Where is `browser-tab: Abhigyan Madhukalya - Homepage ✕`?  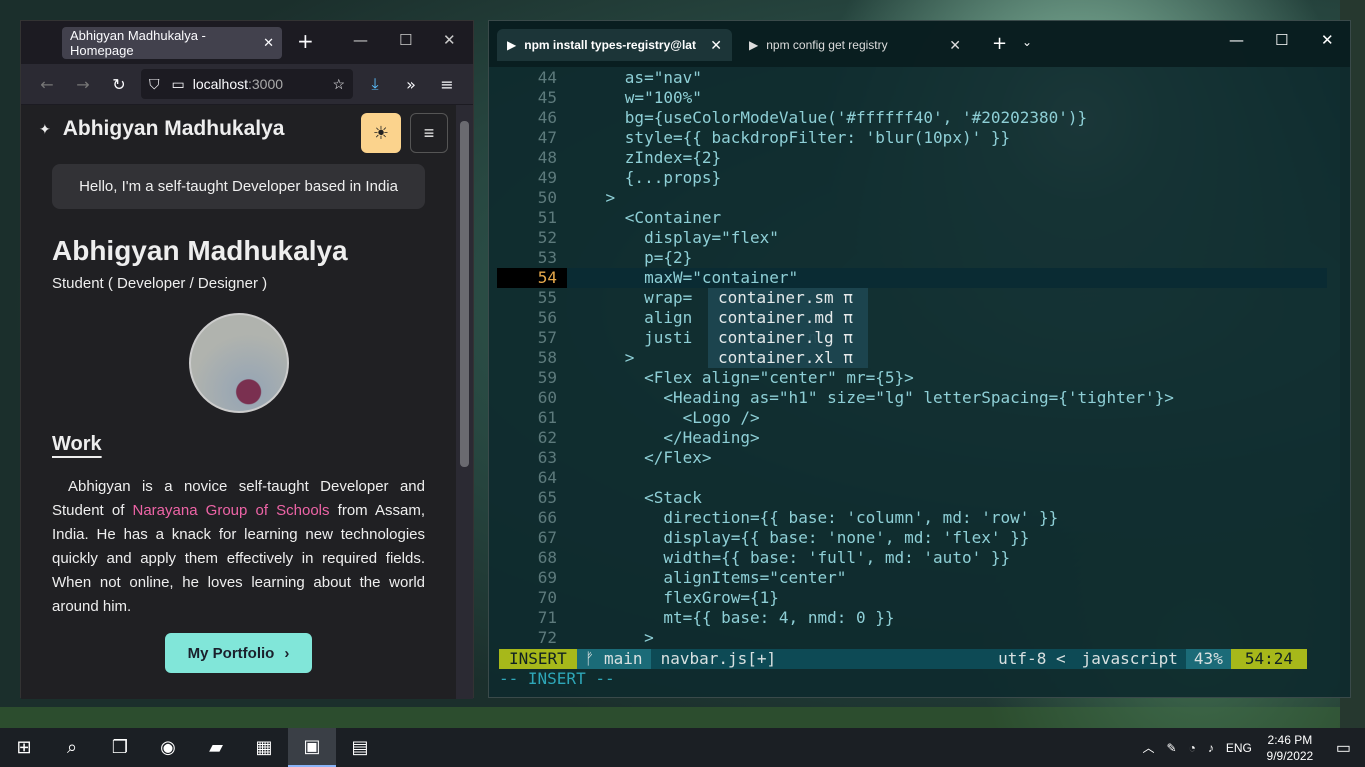 browser-tab: Abhigyan Madhukalya - Homepage ✕ is located at coordinates (172, 43).